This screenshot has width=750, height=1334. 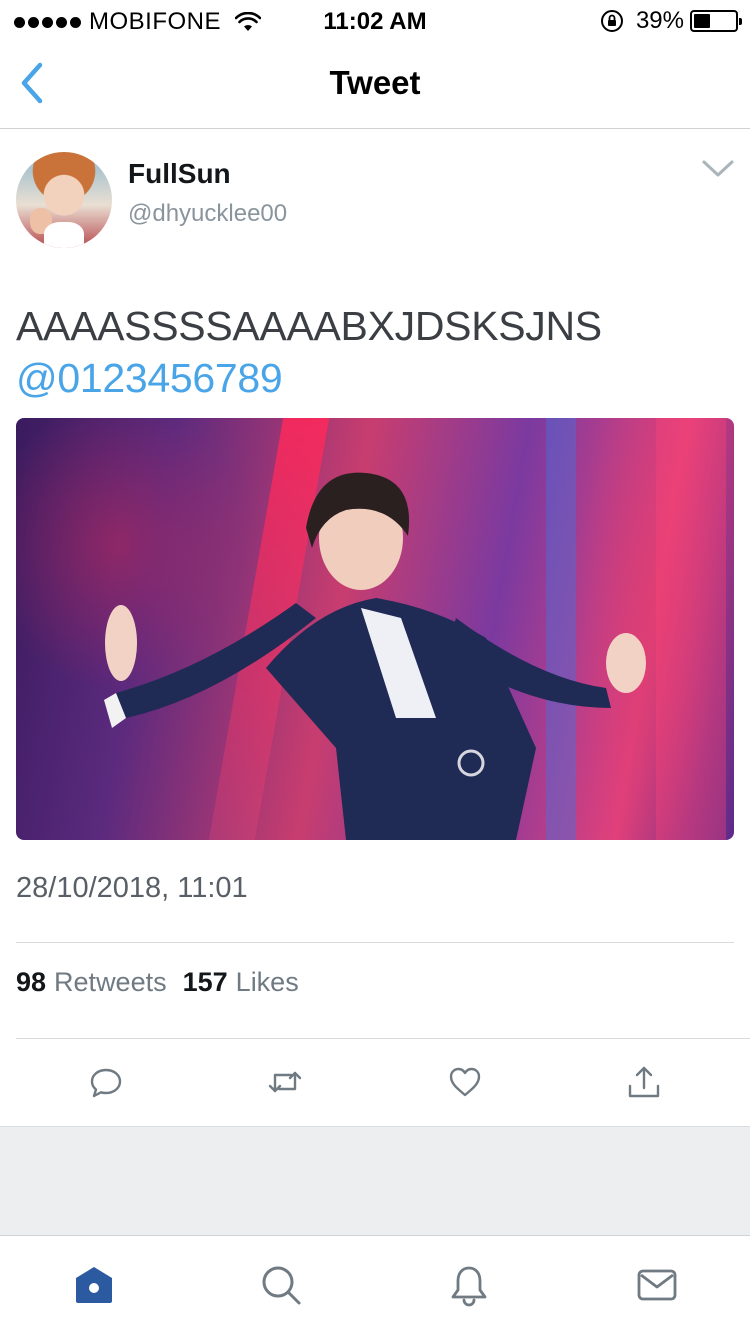 I want to click on tab-search, so click(x=281, y=1285).